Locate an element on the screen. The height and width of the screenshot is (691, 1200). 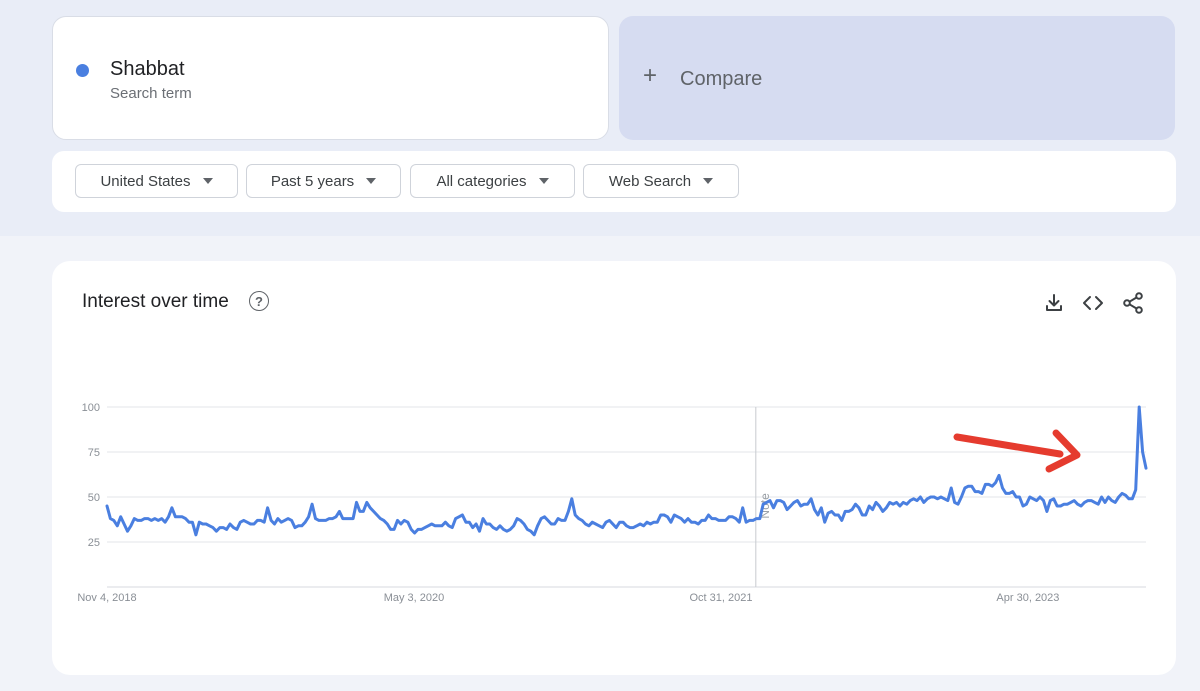
x-tick-label: Oct 31, 2021 is located at coordinates (720, 598).